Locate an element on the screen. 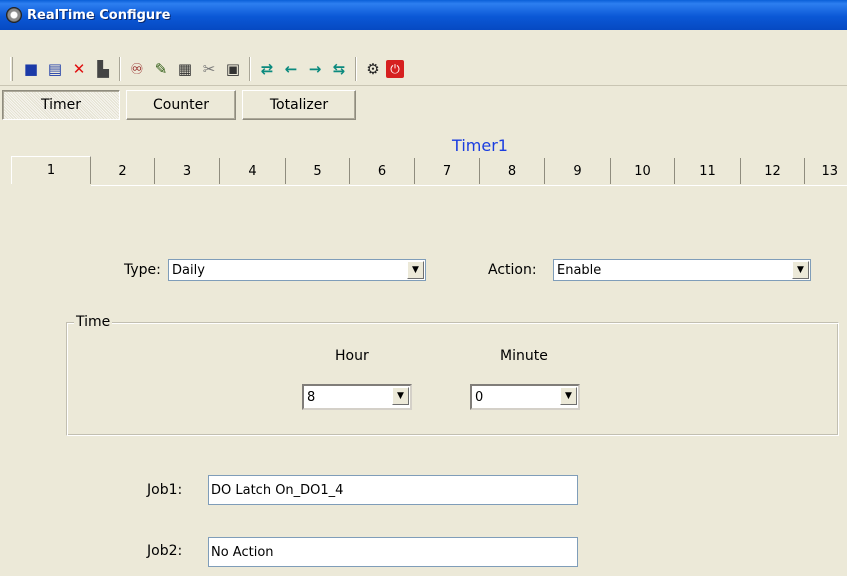  print-icon: ▙ is located at coordinates (103, 69).